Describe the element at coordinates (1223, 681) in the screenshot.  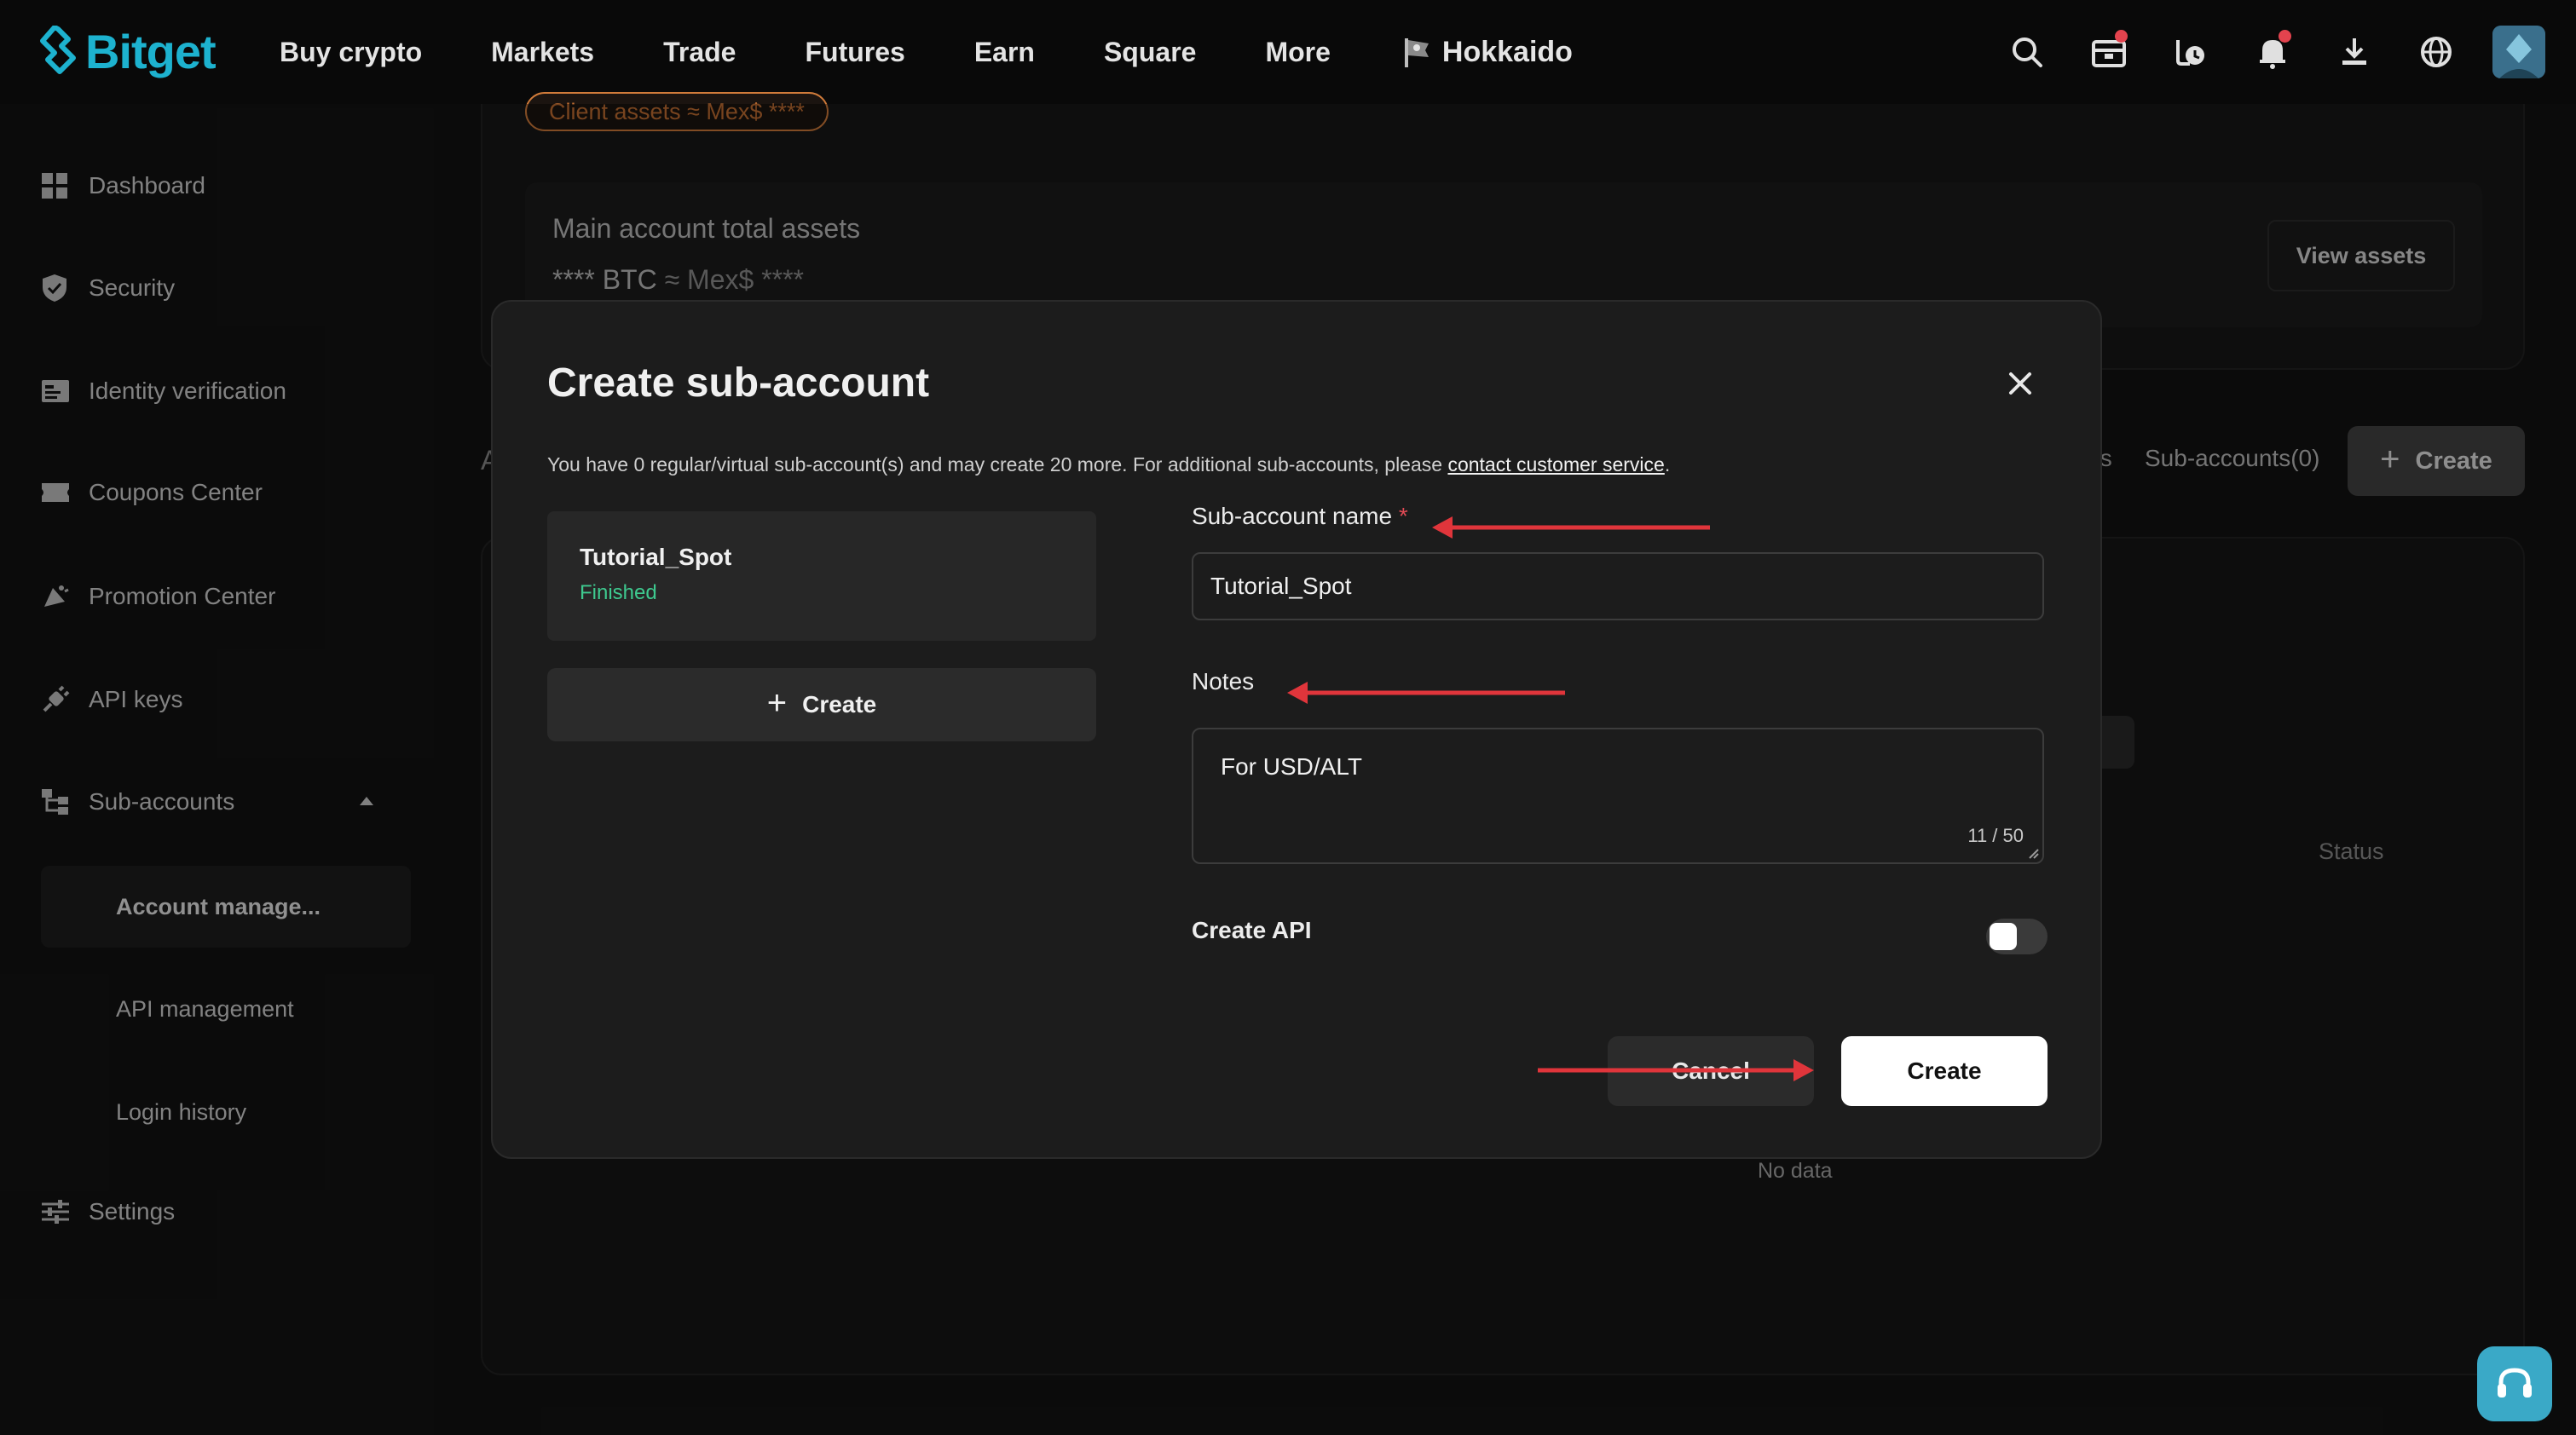
I see `notes-label: Notes` at that location.